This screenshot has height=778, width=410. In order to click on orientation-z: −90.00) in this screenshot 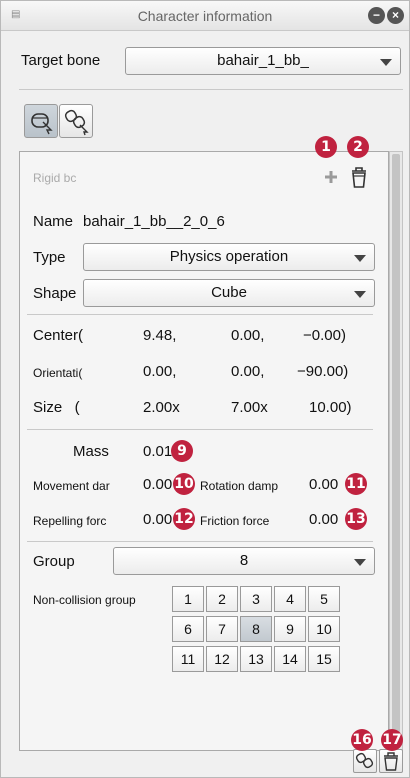, I will do `click(322, 371)`.